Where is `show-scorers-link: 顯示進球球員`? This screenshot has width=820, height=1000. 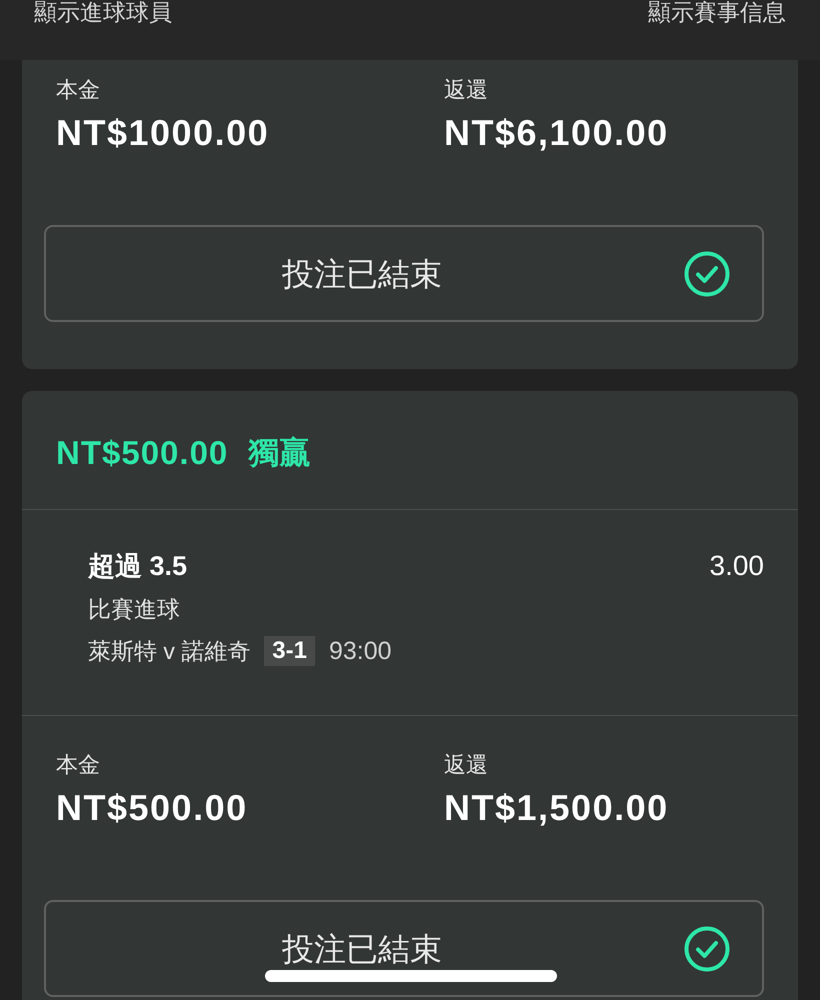 show-scorers-link: 顯示進球球員 is located at coordinates (103, 12).